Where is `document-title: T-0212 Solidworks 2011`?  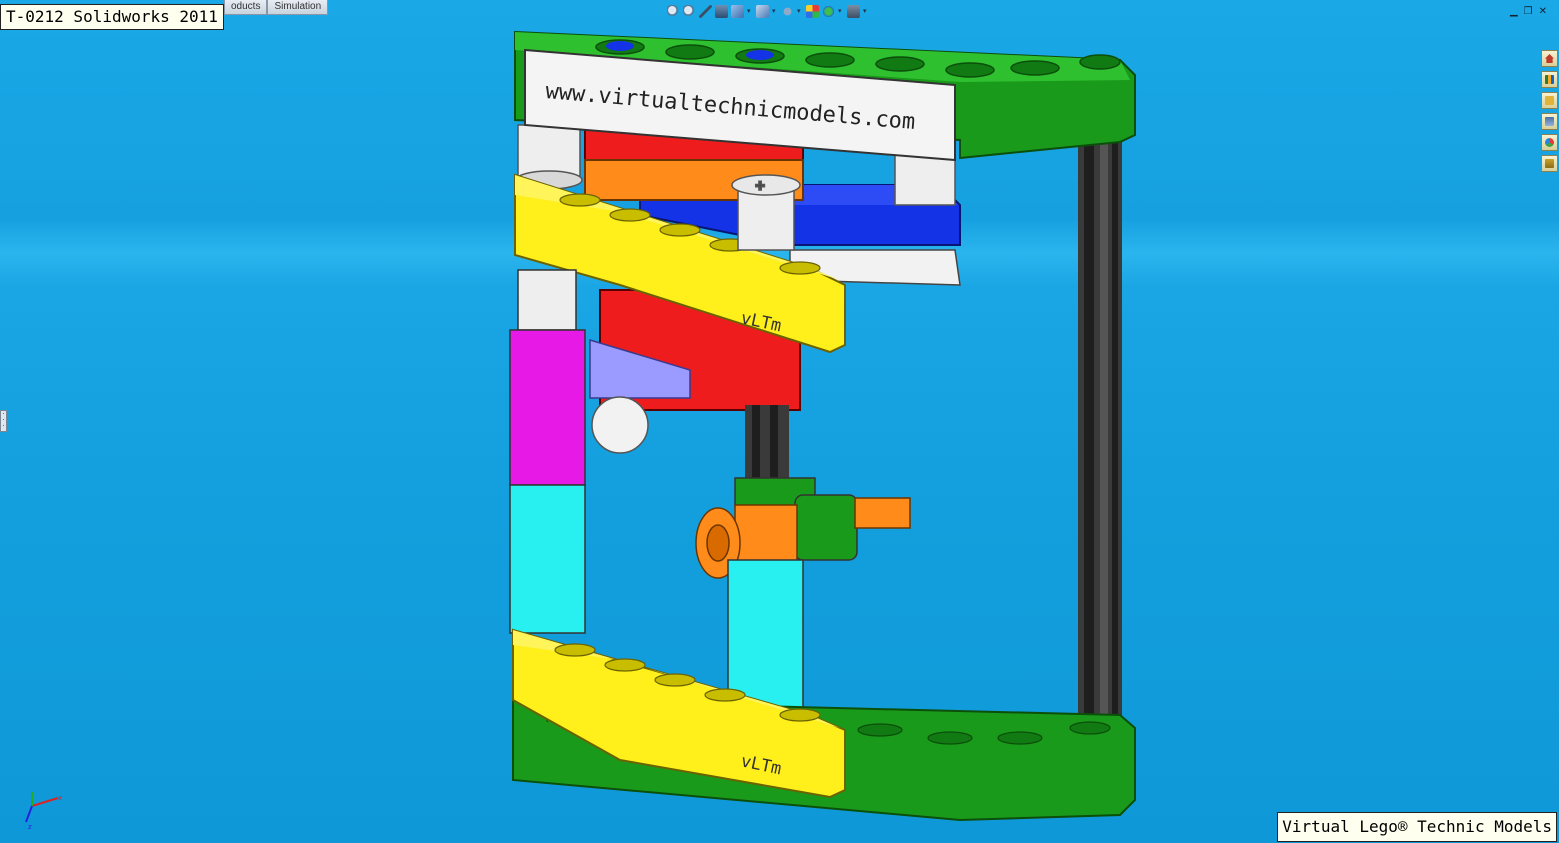 document-title: T-0212 Solidworks 2011 is located at coordinates (112, 17).